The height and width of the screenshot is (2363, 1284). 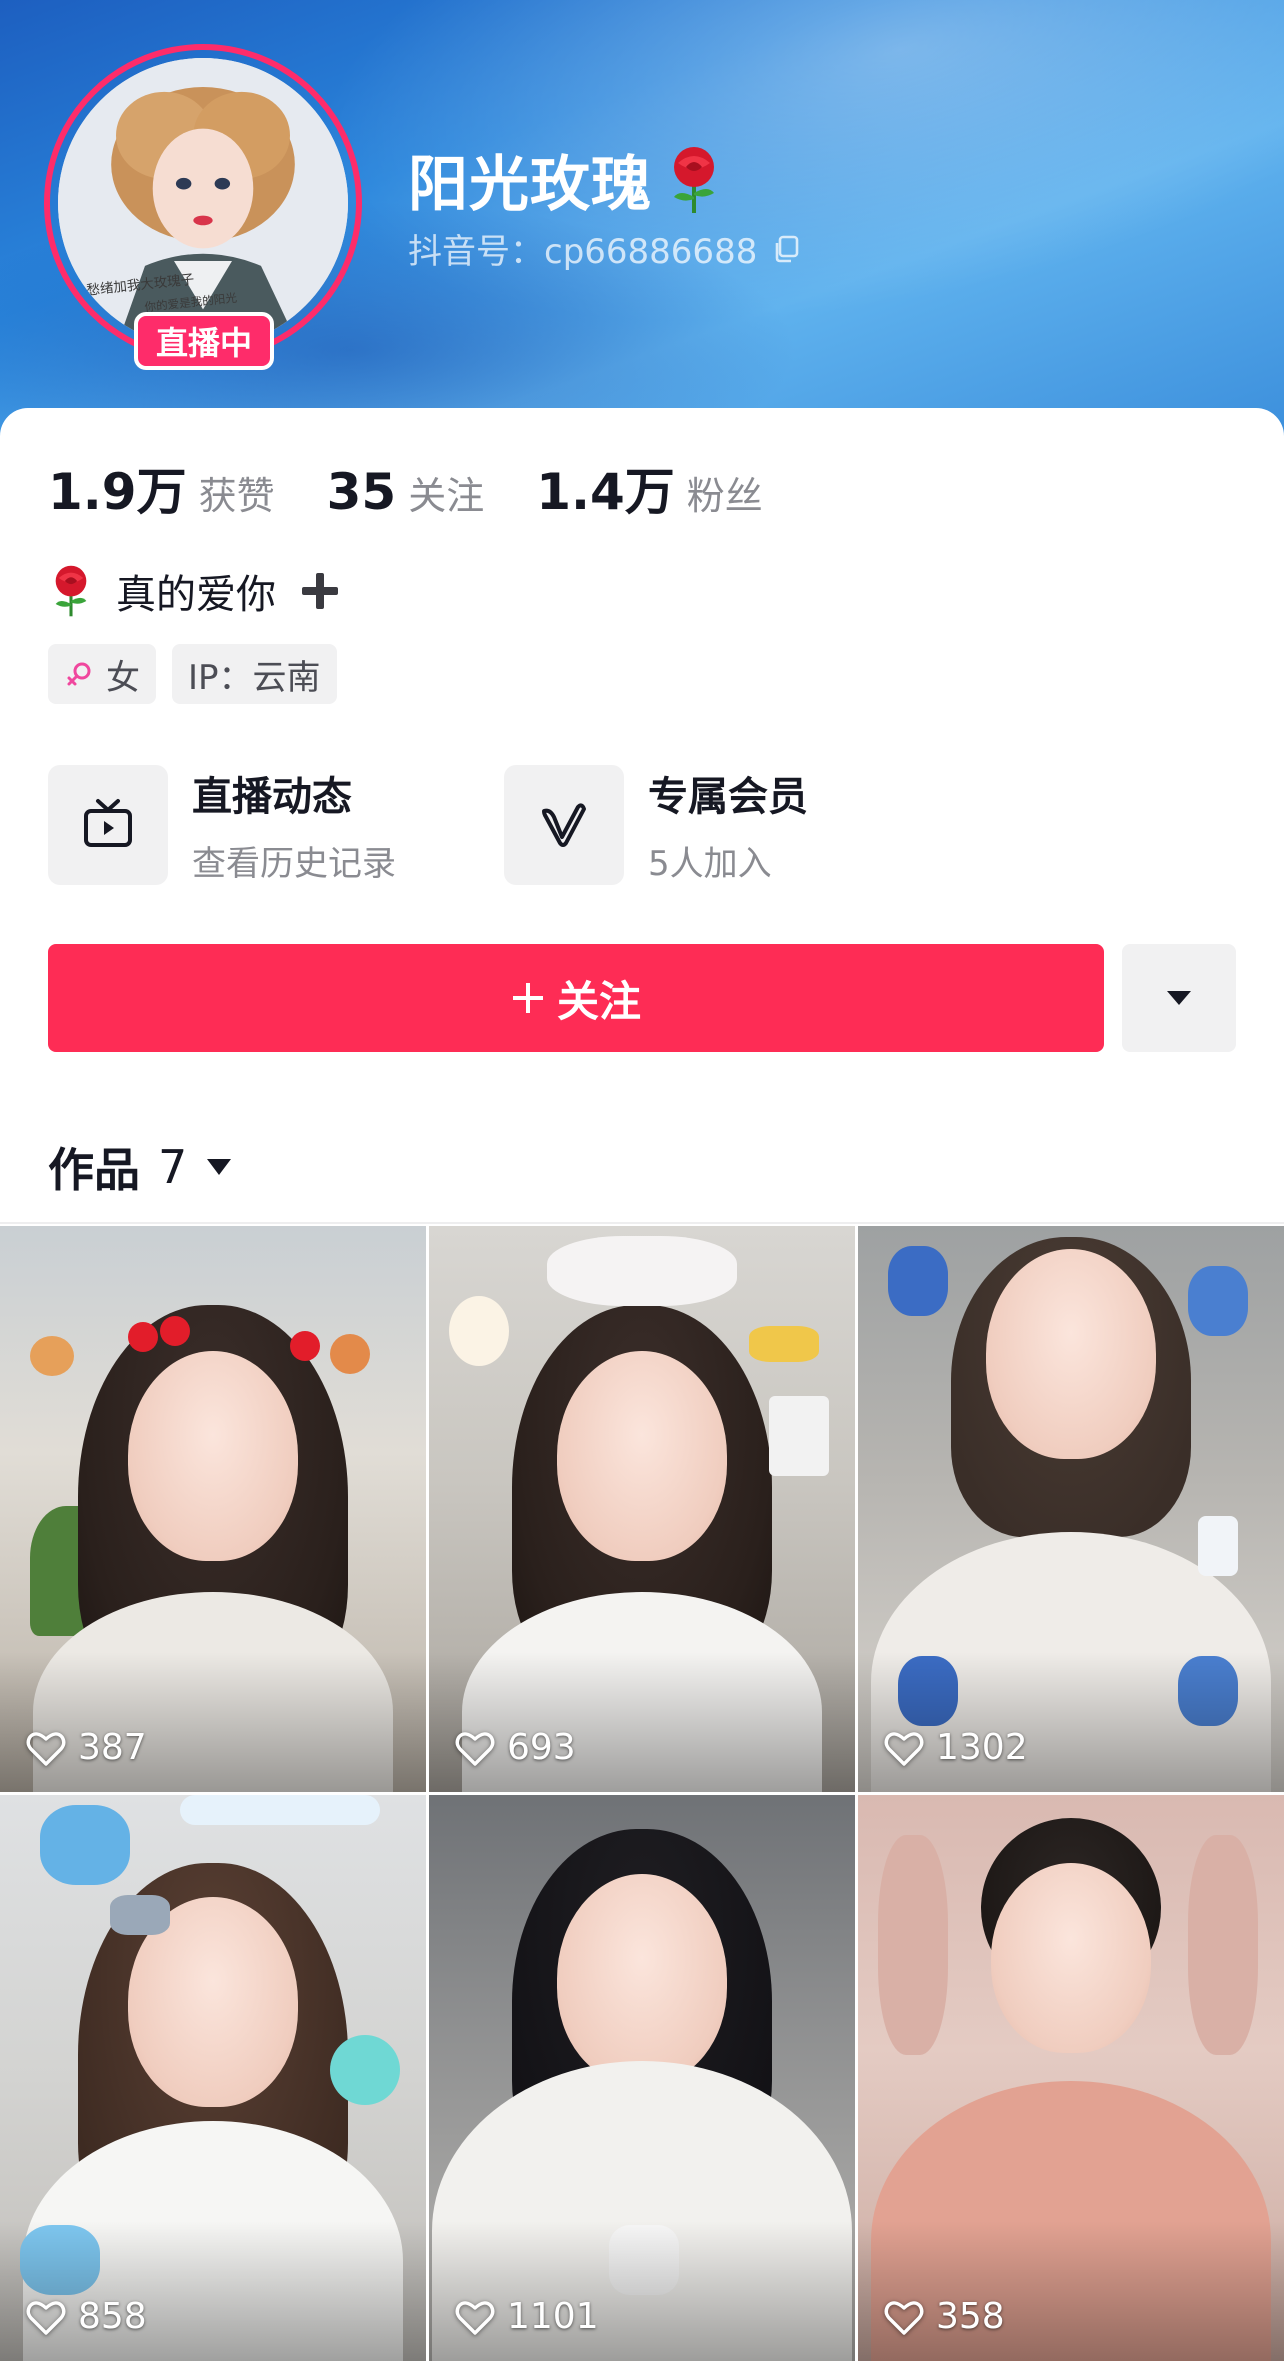 What do you see at coordinates (605, 492) in the screenshot?
I see `stat-followers-value: 1.4万` at bounding box center [605, 492].